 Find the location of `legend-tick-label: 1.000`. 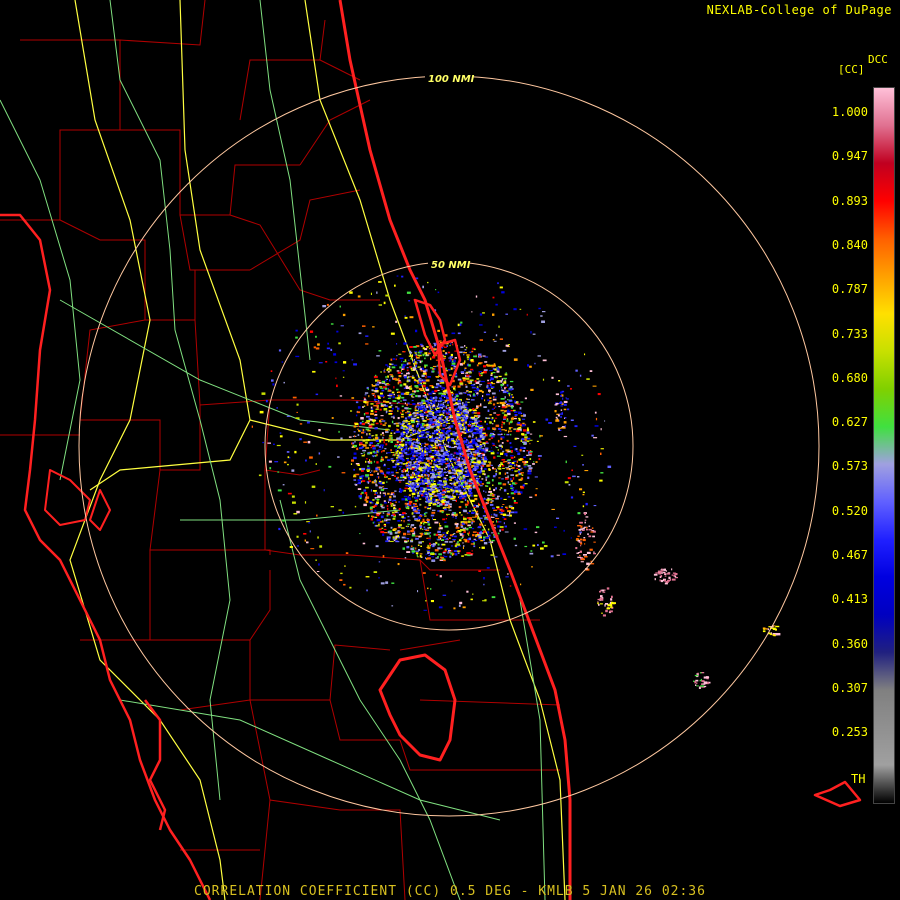

legend-tick-label: 1.000 is located at coordinates (849, 112).